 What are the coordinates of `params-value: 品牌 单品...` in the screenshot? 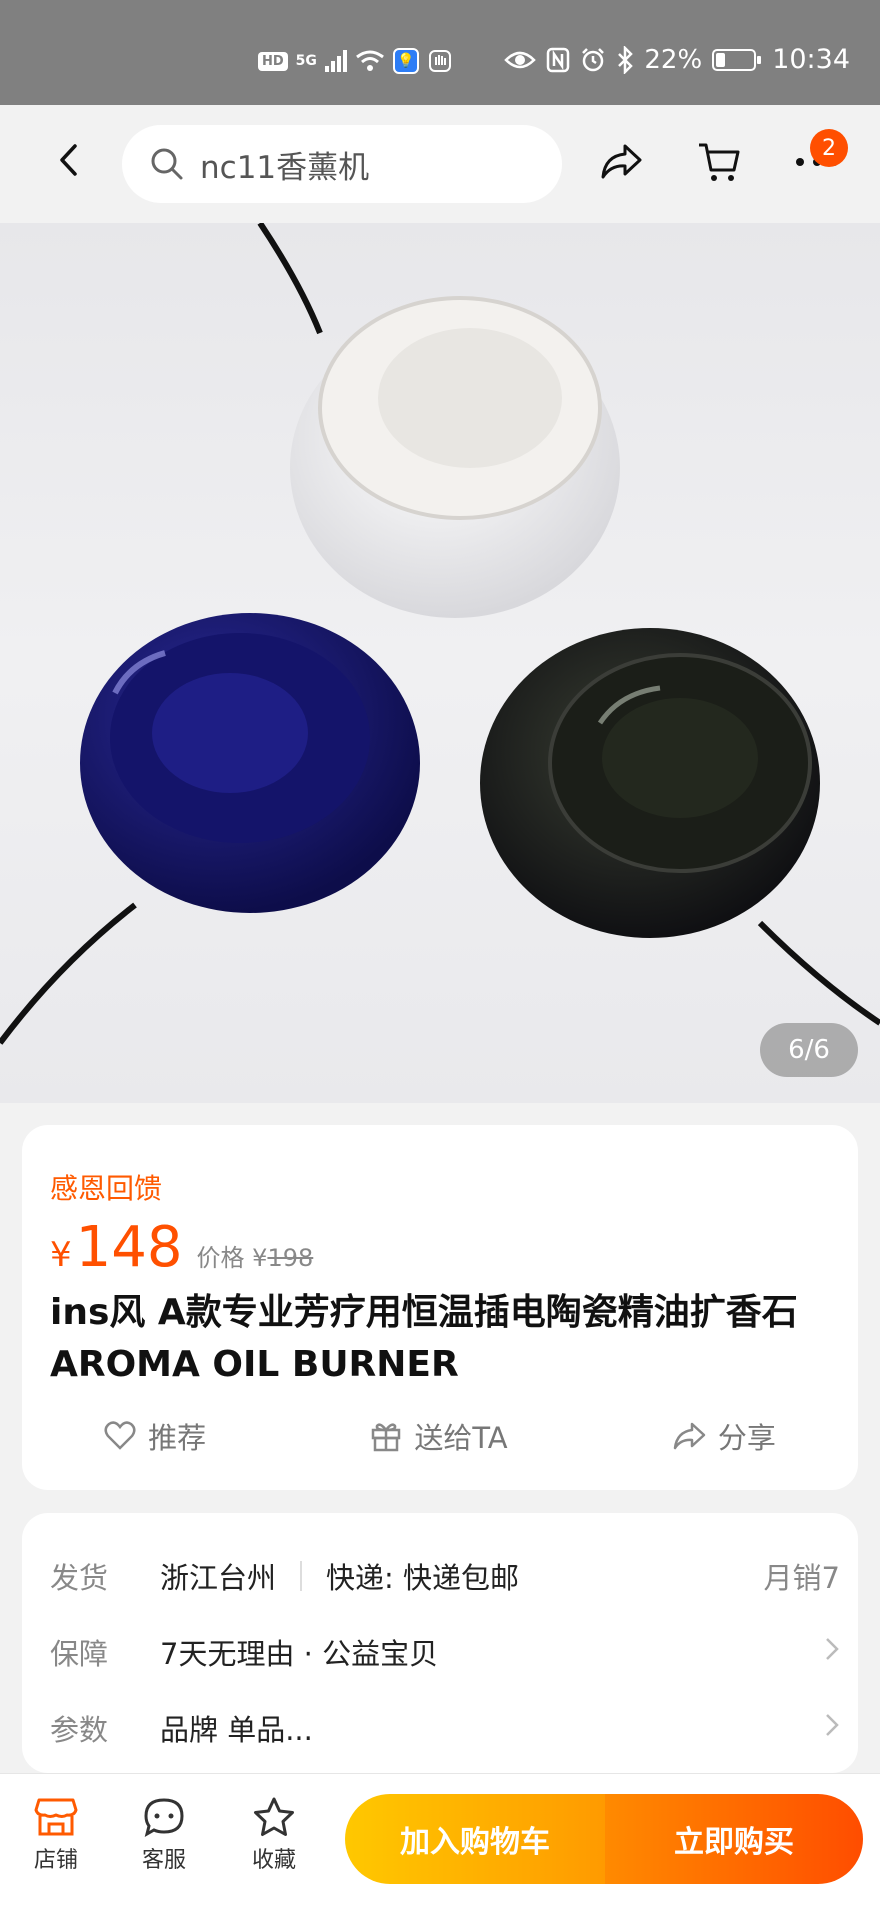 It's located at (236, 1730).